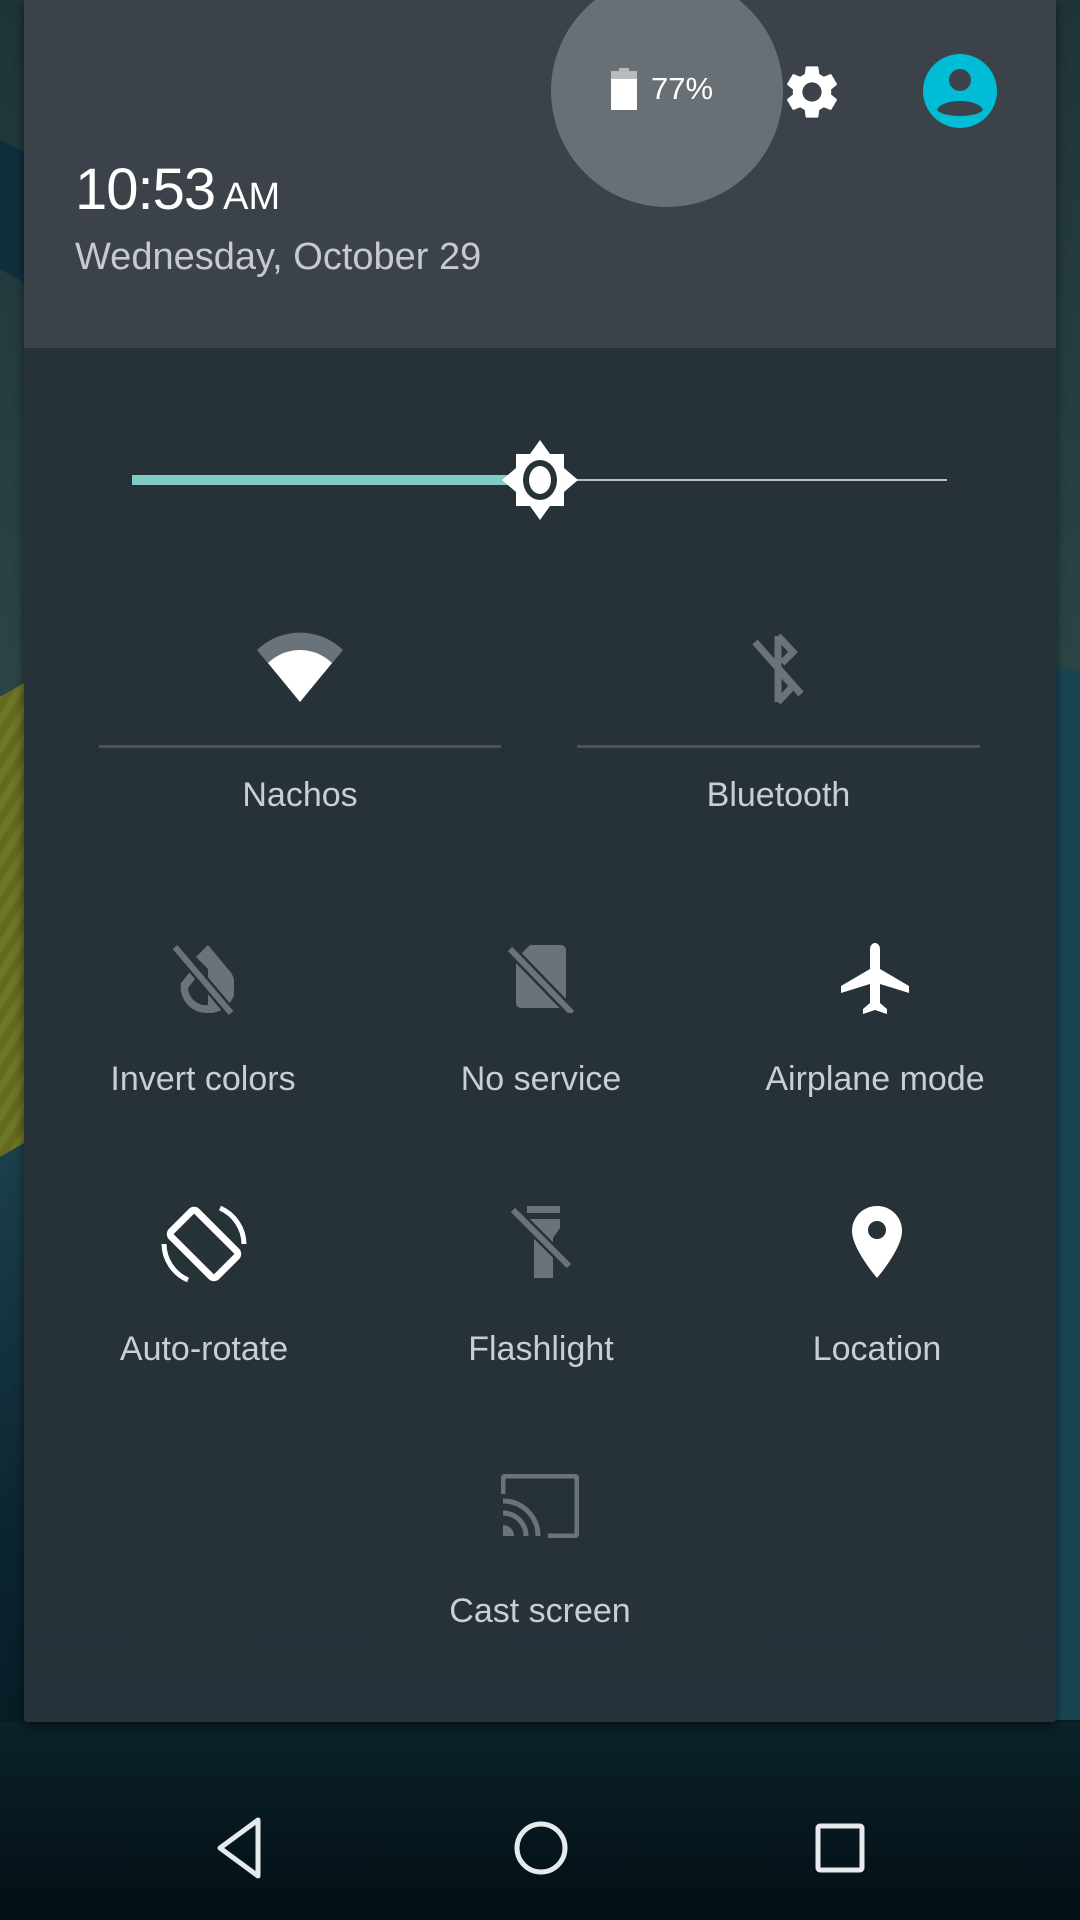 This screenshot has width=1080, height=1920. Describe the element at coordinates (877, 1244) in the screenshot. I see `location-pin-icon` at that location.